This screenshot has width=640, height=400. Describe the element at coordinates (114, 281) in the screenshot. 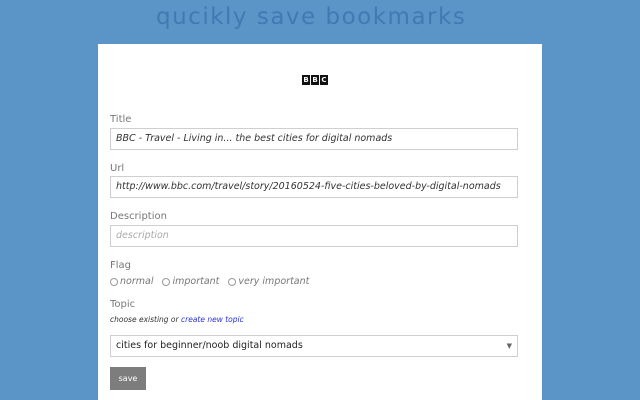

I see `radio-normal` at that location.